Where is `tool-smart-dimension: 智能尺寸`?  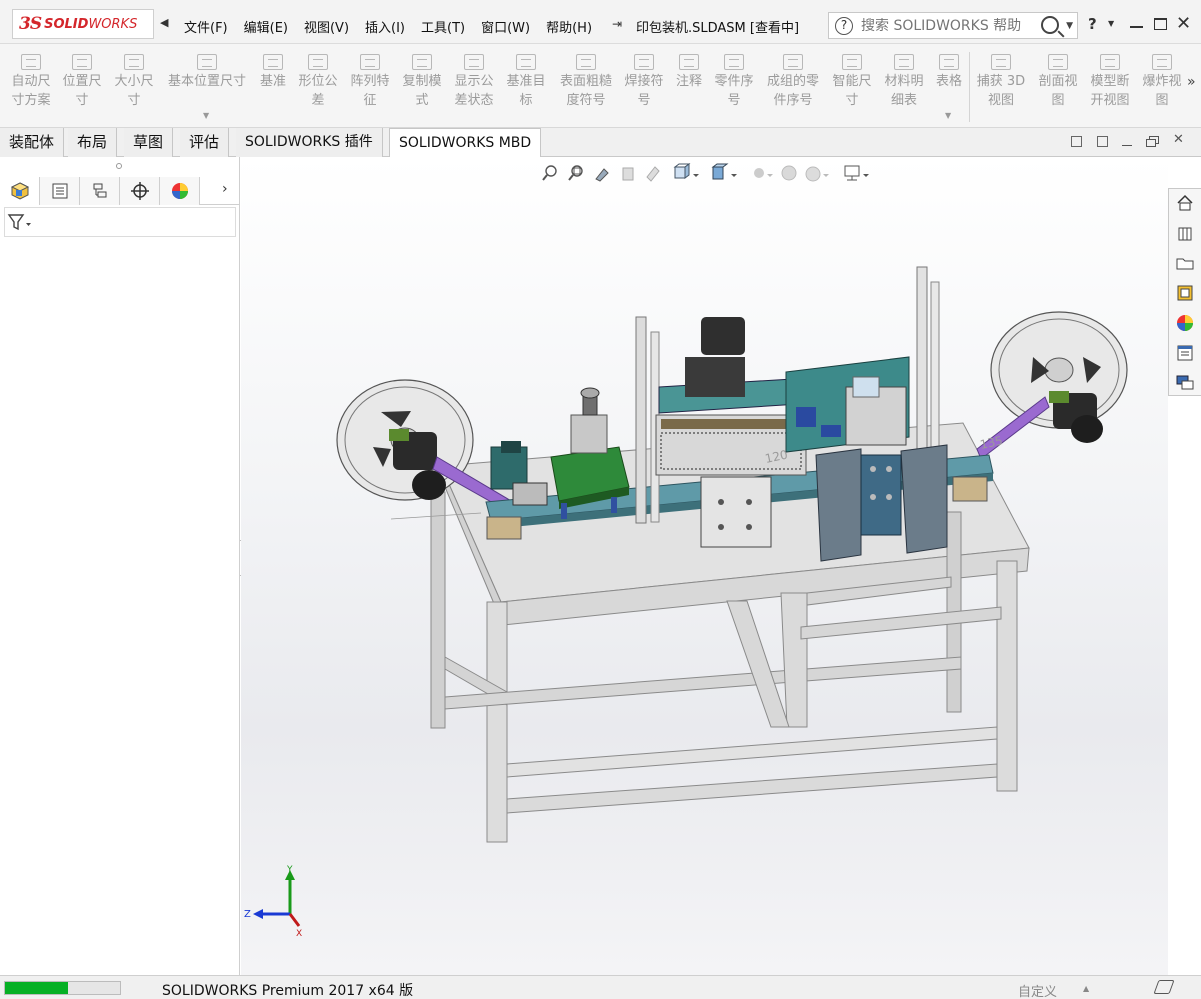 tool-smart-dimension: 智能尺寸 is located at coordinates (852, 82).